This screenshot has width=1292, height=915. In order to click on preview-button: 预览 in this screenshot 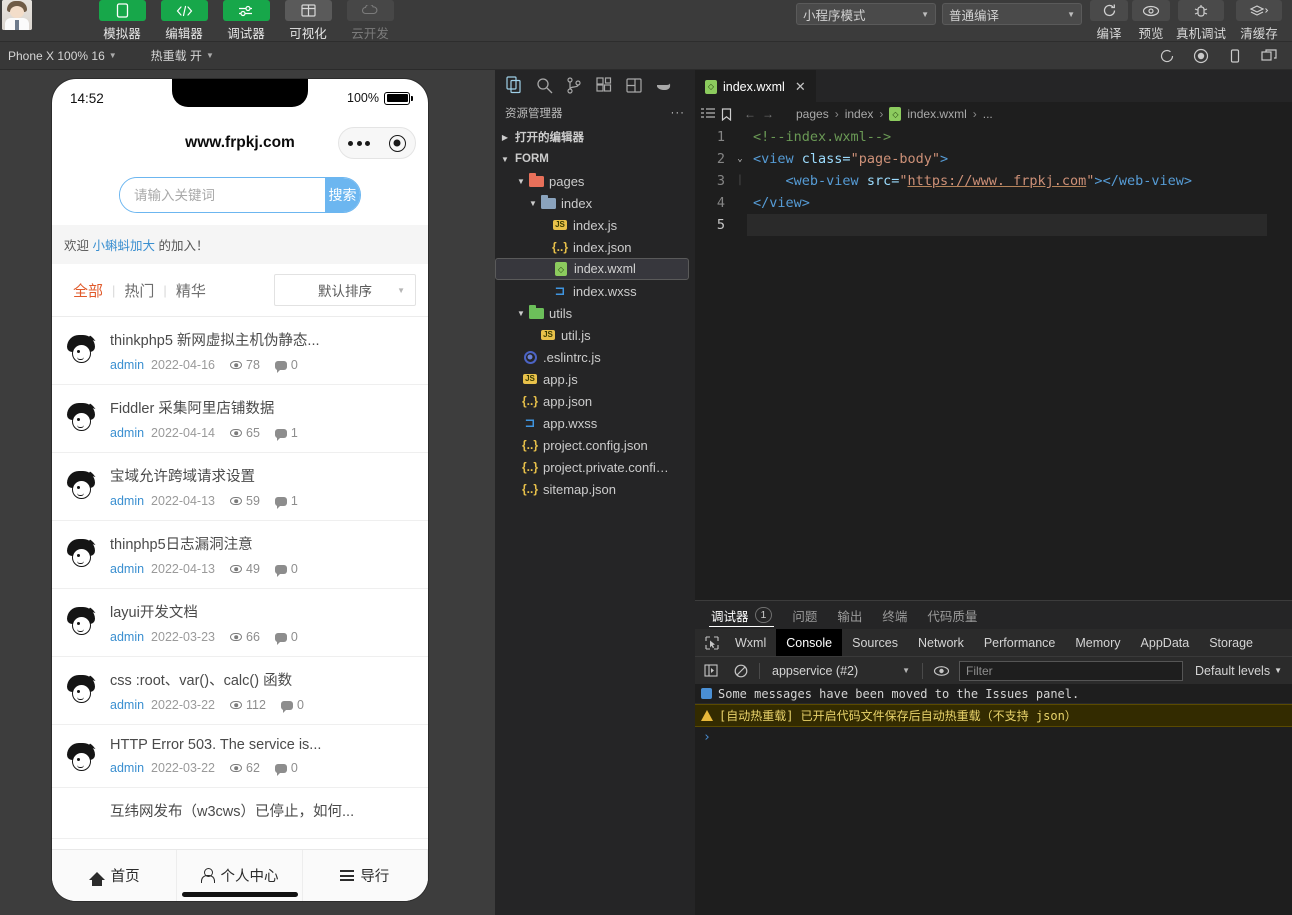, I will do `click(1151, 21)`.